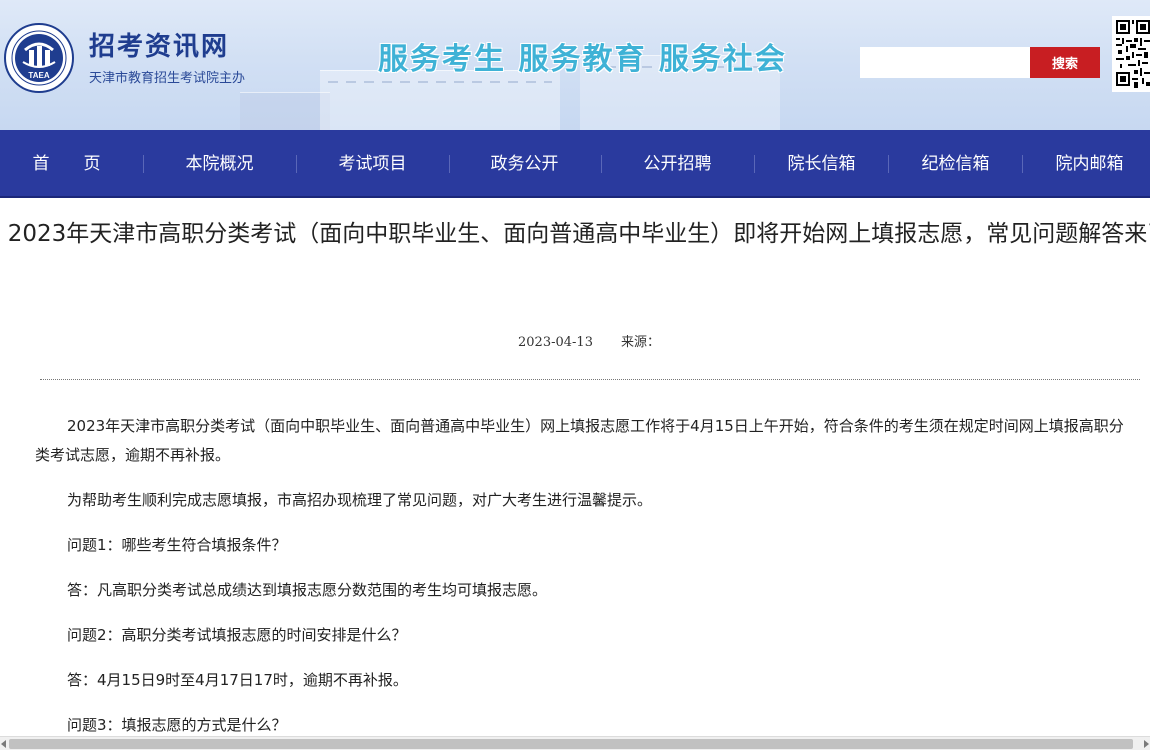 This screenshot has height=756, width=1150. Describe the element at coordinates (1146, 744) in the screenshot. I see `scroll-right-icon` at that location.